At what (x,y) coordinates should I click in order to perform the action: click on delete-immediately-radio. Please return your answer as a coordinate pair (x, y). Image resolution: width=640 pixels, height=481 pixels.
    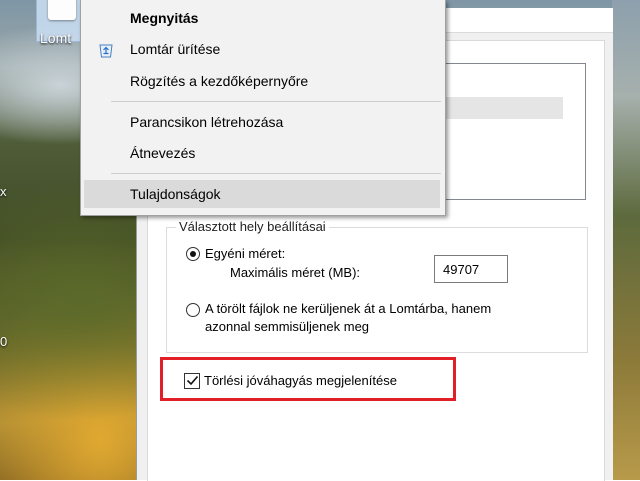
    Looking at the image, I should click on (193, 310).